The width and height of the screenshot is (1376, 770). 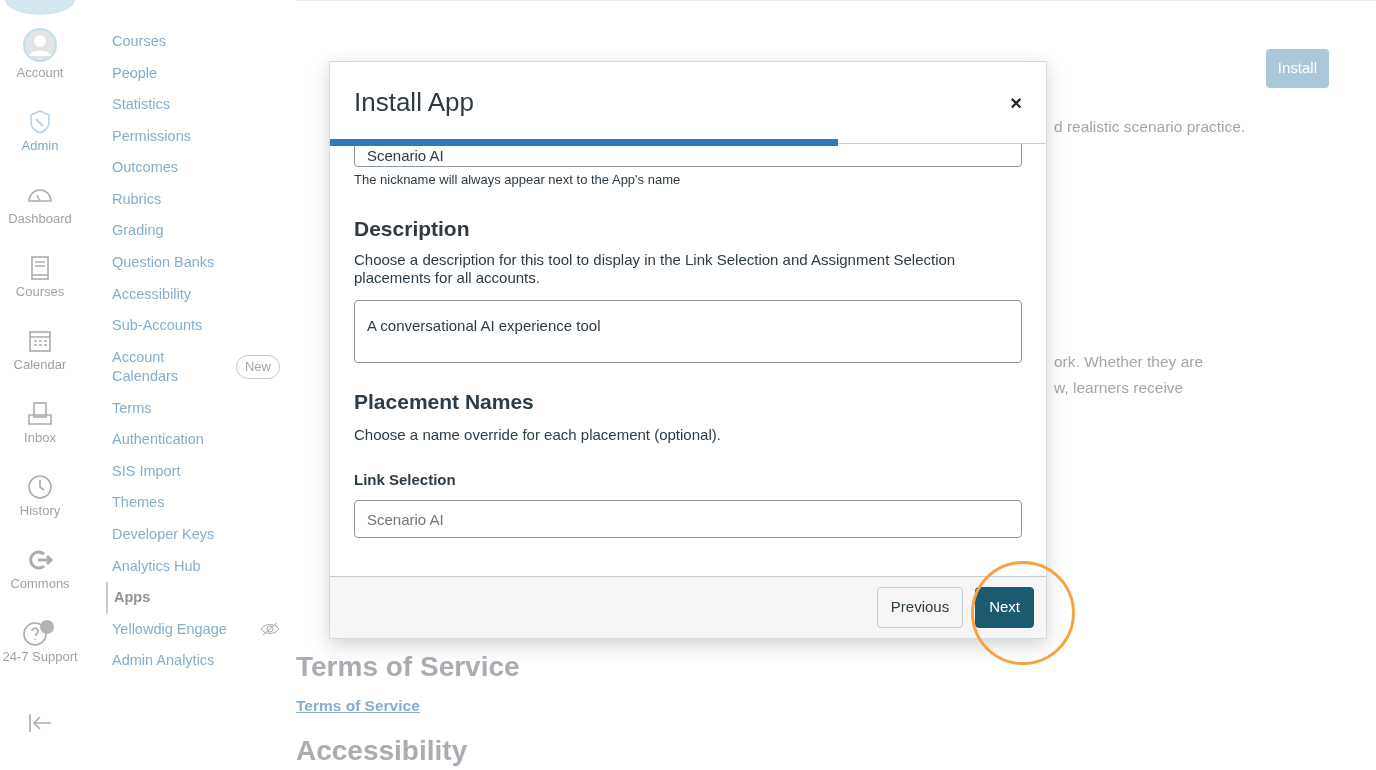 What do you see at coordinates (655, 269) in the screenshot?
I see `instruction-text: Choose a description for this tool to display in the Link Selection and Assignment Selection placements for all accounts.` at bounding box center [655, 269].